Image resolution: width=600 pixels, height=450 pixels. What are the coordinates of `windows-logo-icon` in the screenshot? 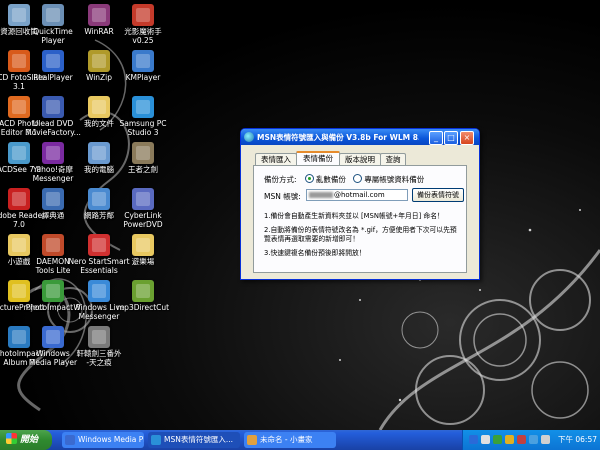 It's located at (11, 438).